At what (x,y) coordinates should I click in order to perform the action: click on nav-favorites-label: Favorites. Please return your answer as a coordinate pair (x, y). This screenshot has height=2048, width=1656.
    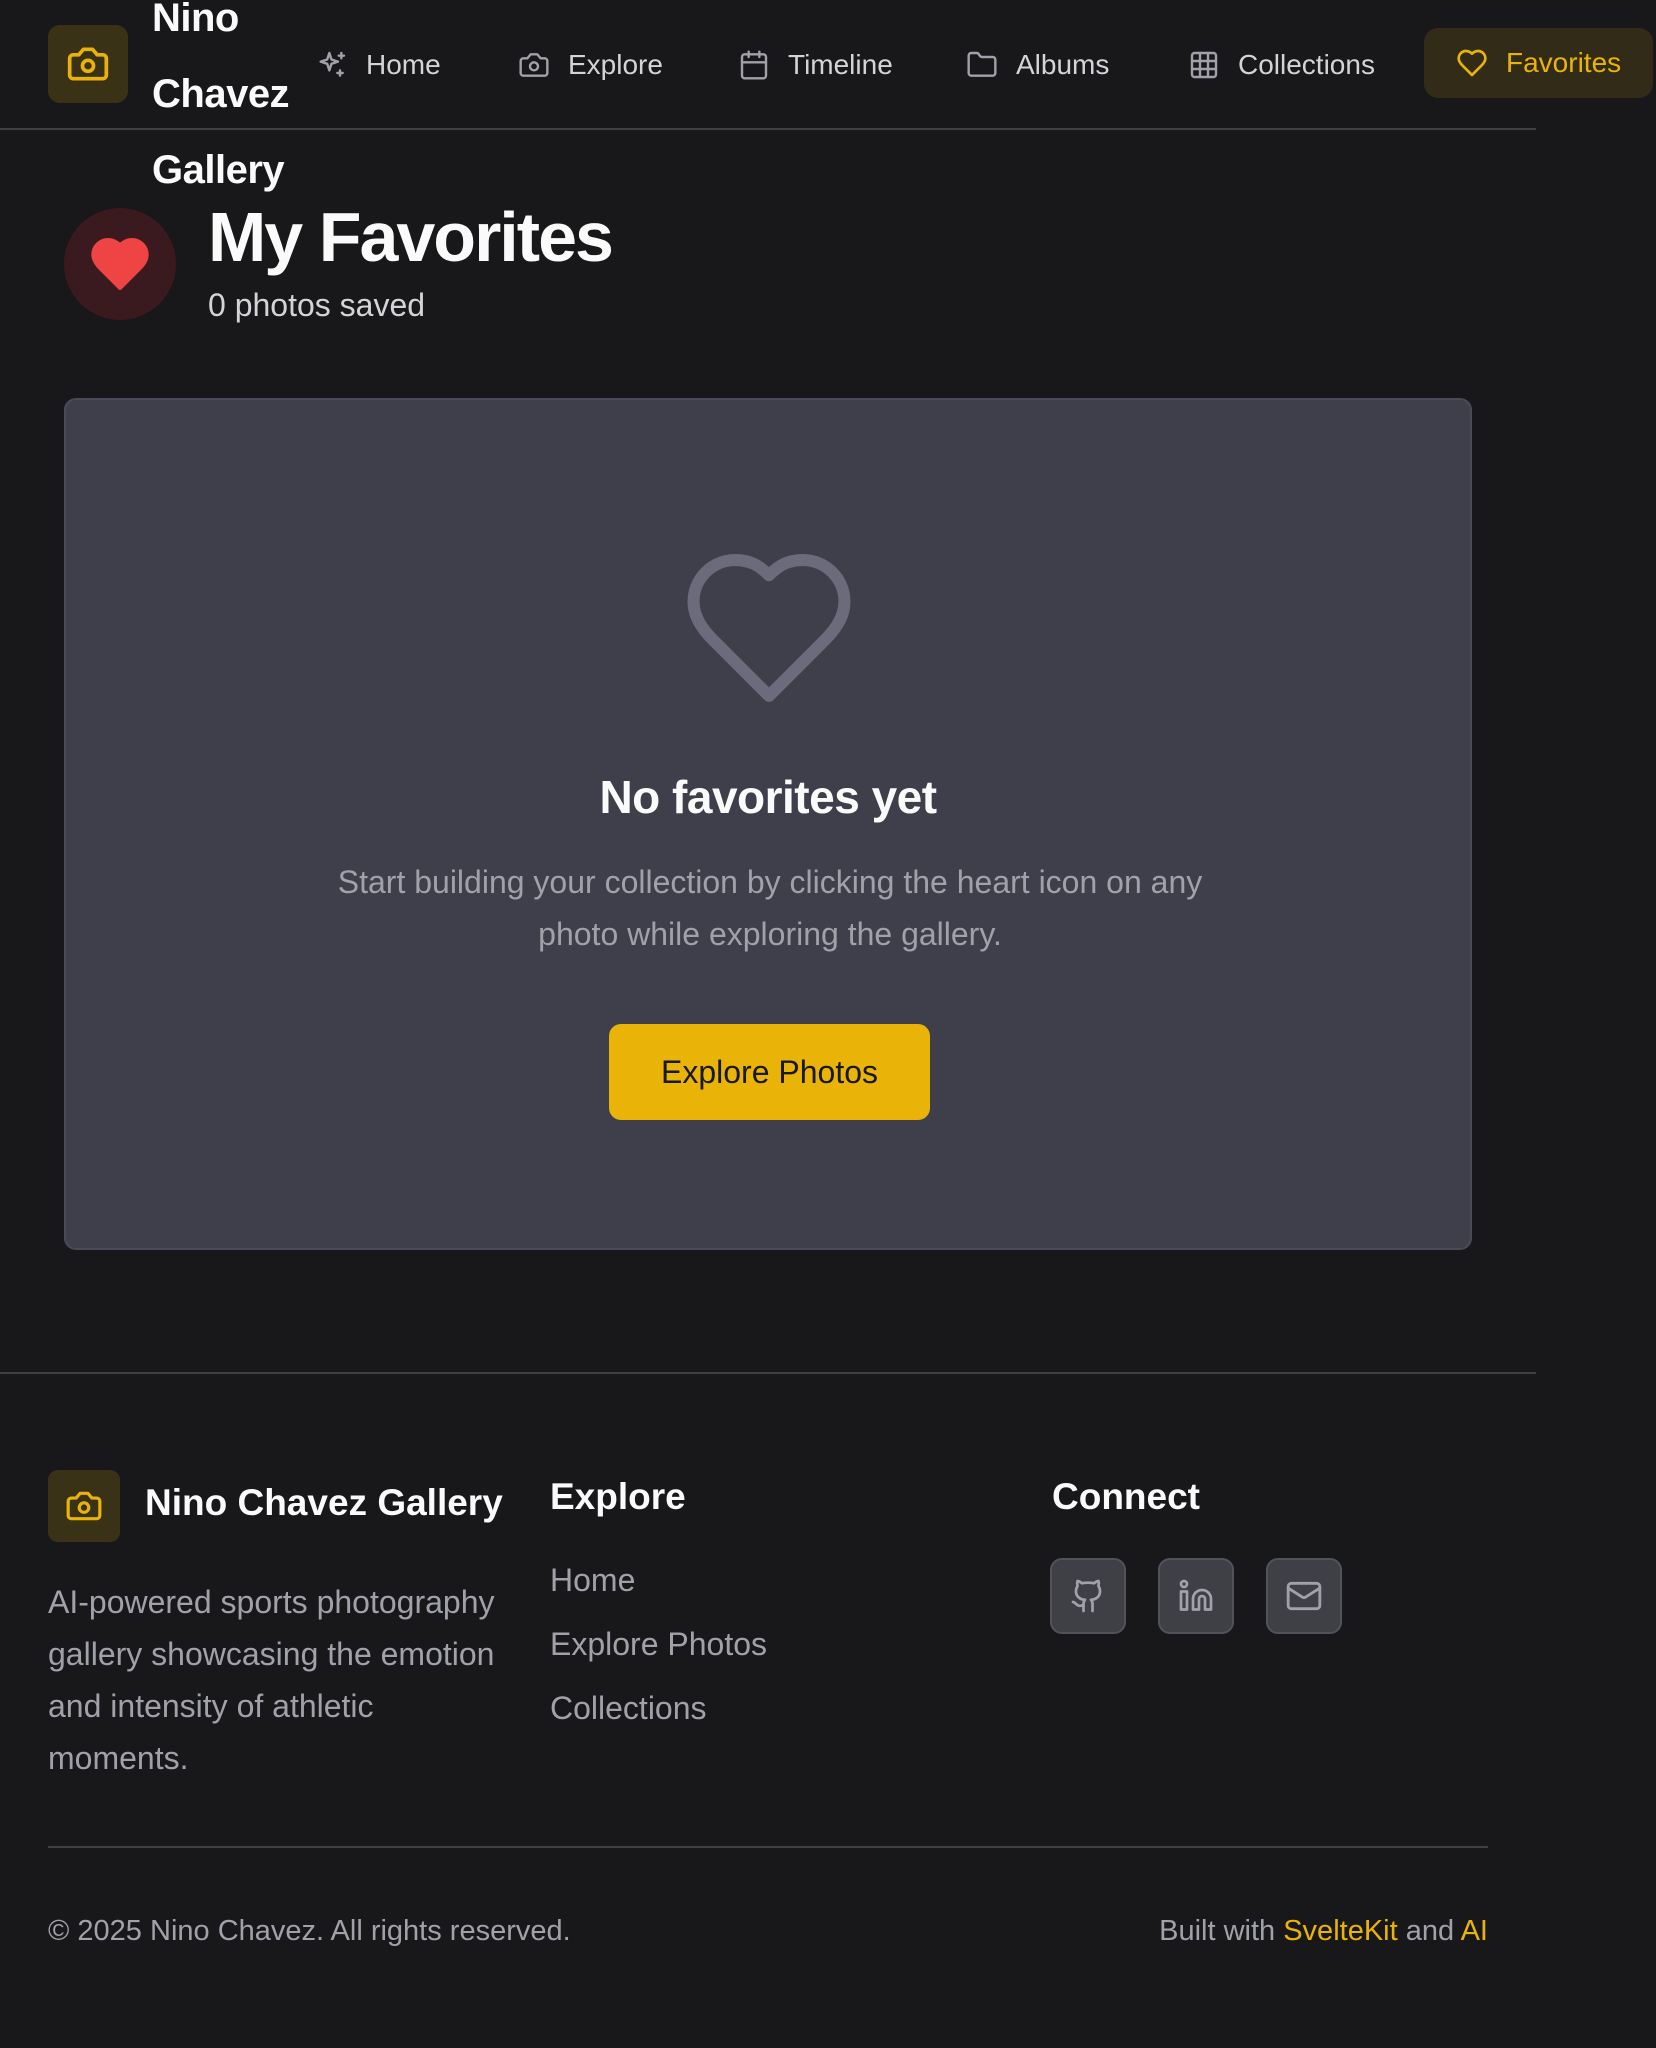
    Looking at the image, I should click on (1564, 62).